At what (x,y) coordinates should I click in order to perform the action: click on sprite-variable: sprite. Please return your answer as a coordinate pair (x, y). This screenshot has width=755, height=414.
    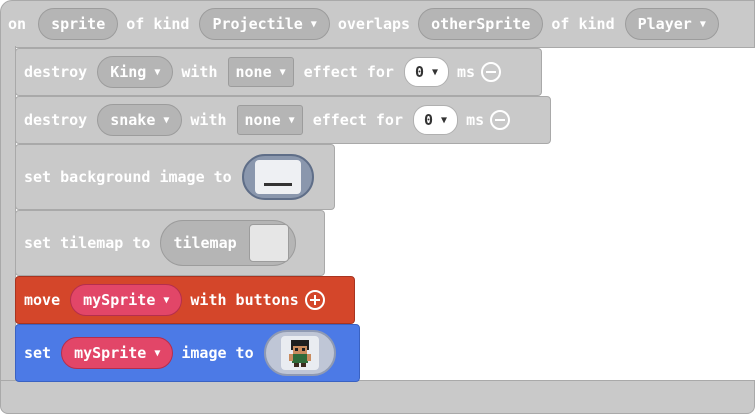
    Looking at the image, I should click on (78, 24).